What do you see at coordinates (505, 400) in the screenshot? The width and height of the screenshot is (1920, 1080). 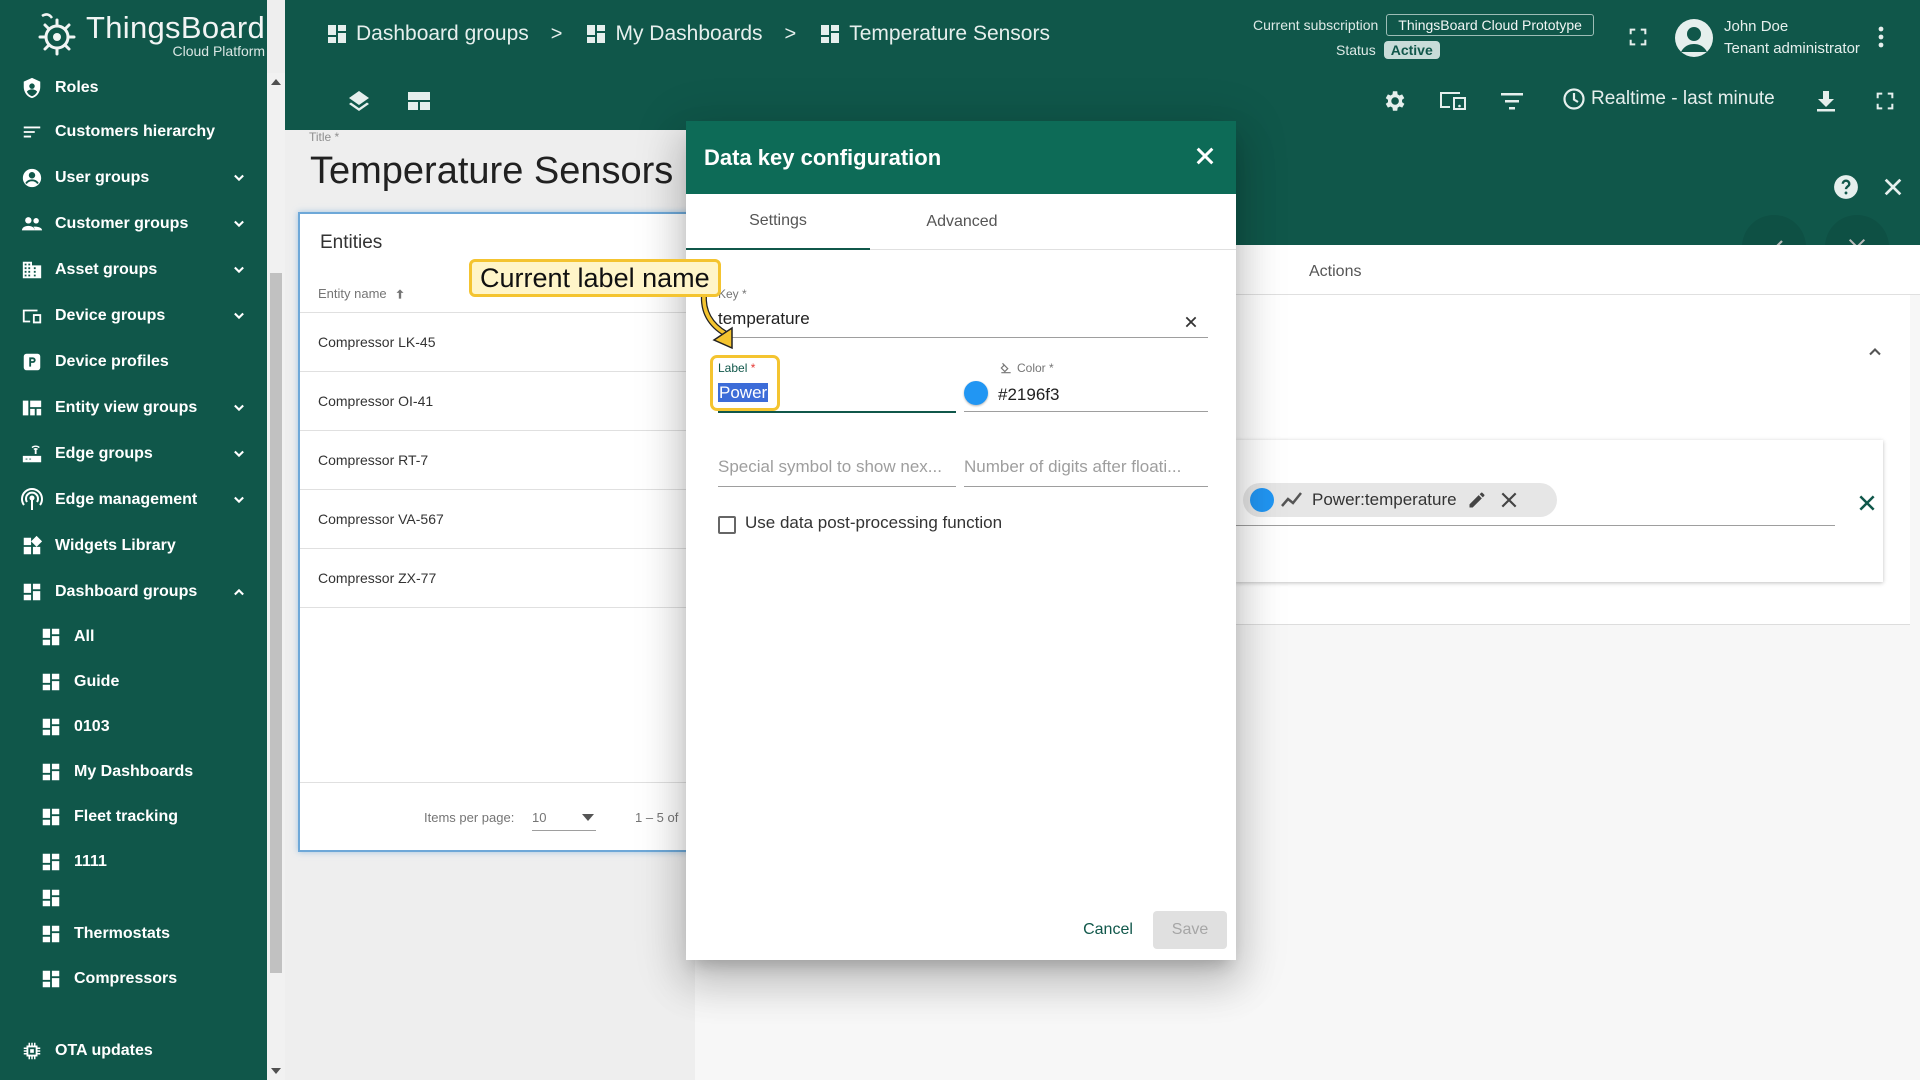 I see `table-row: Compressor OI-41` at bounding box center [505, 400].